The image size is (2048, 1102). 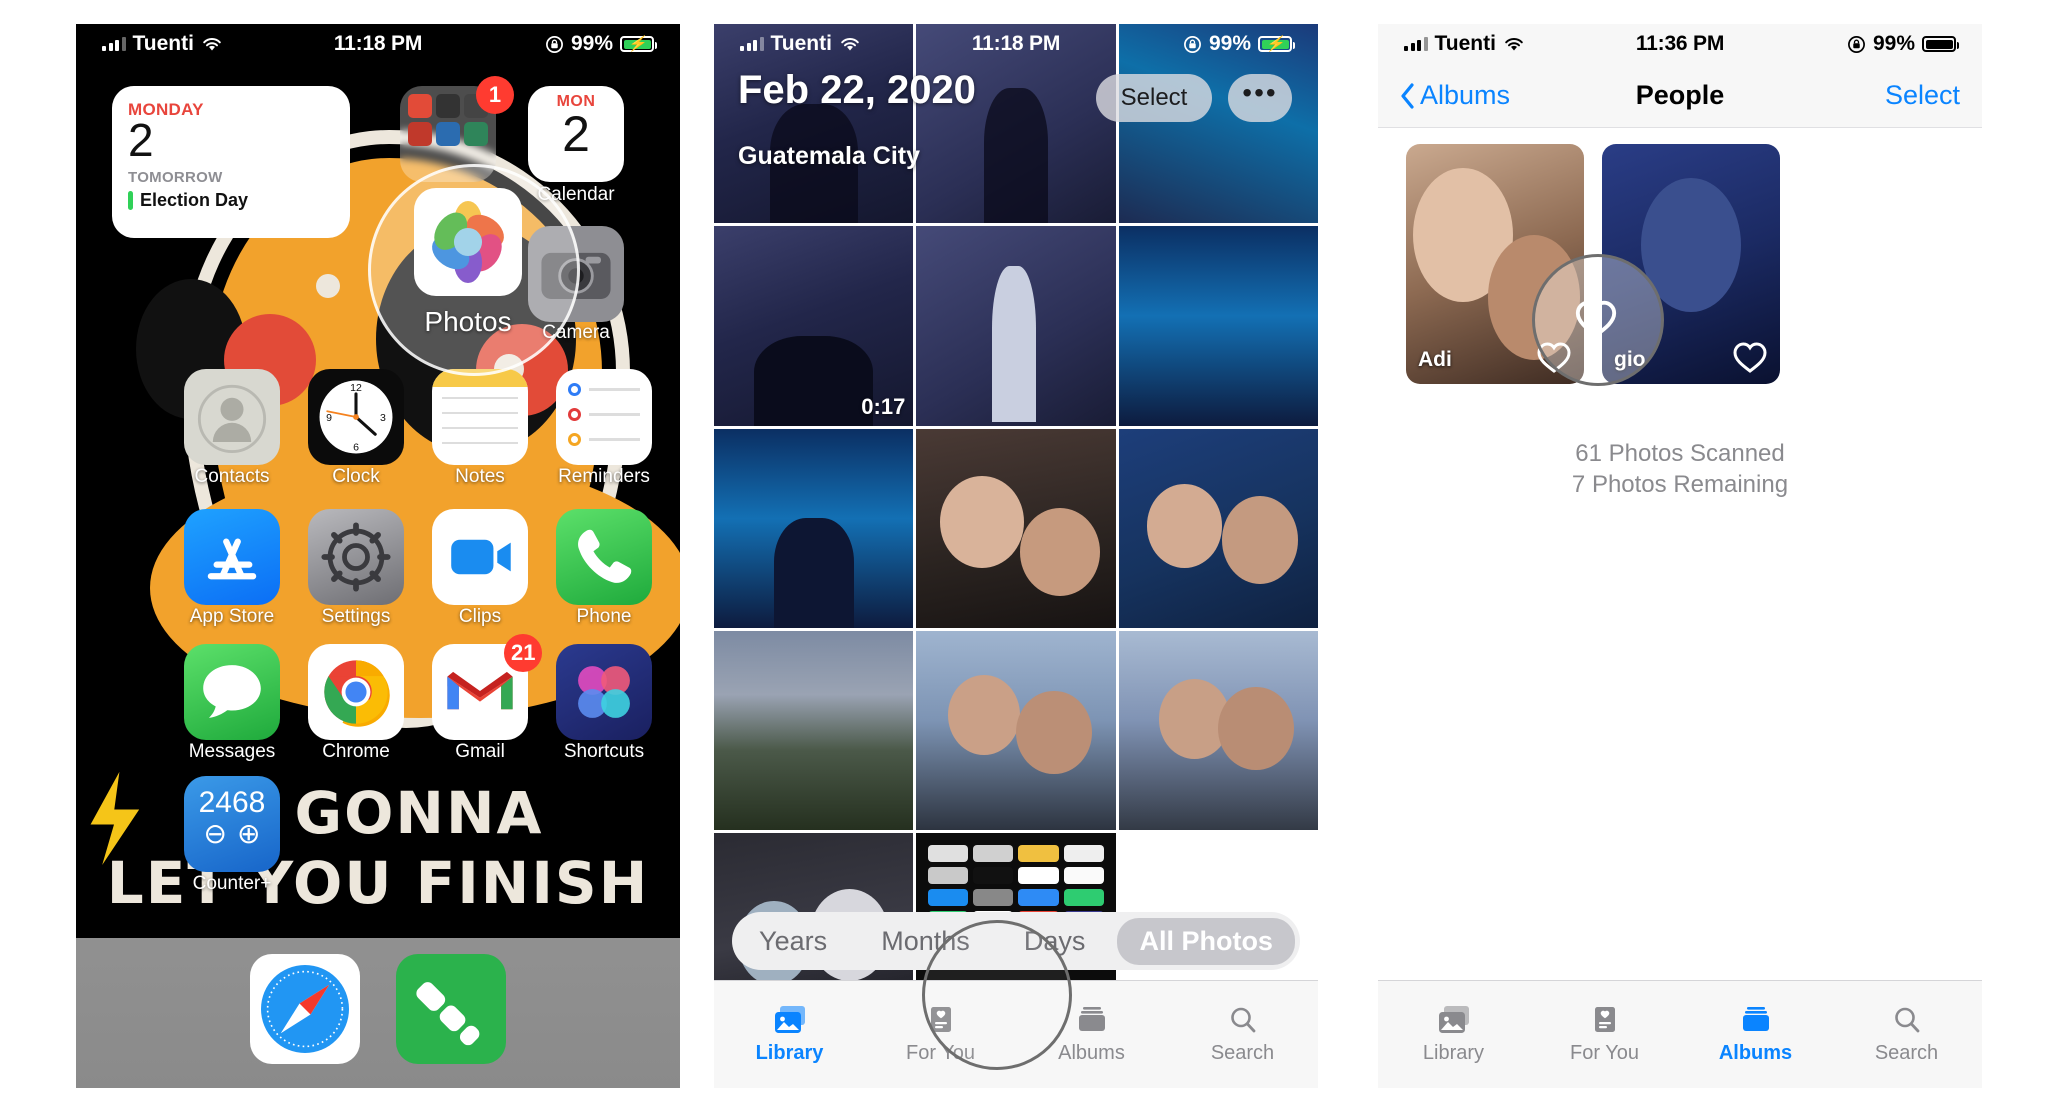 What do you see at coordinates (249, 833) in the screenshot?
I see `counter-plus-icon: ⊕` at bounding box center [249, 833].